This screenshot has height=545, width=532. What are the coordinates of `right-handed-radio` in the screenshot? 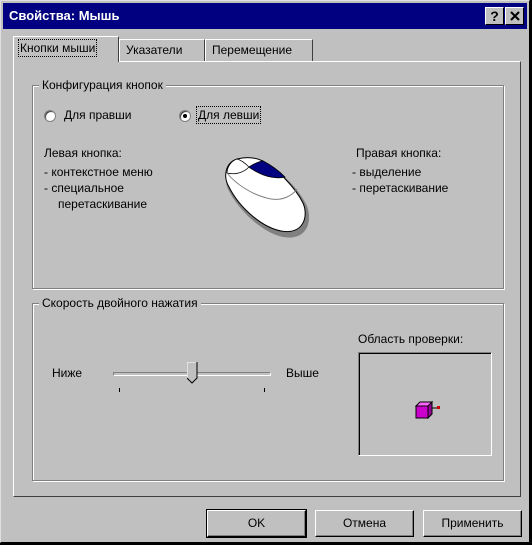 It's located at (50, 116).